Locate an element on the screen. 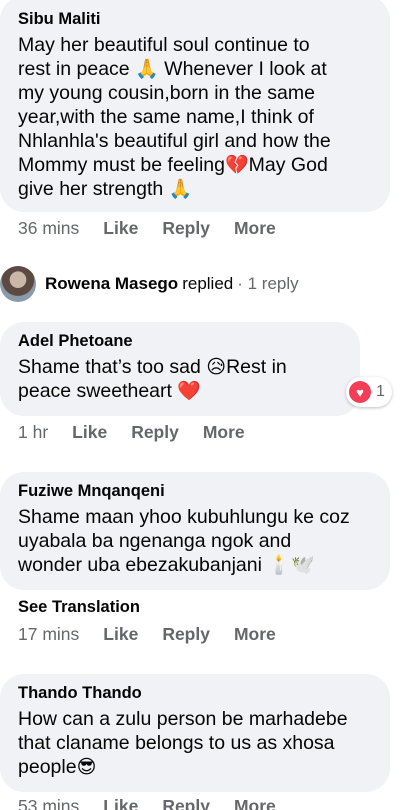 This screenshot has height=810, width=404. comment-text-line: May her beautiful soul continue to is located at coordinates (195, 45).